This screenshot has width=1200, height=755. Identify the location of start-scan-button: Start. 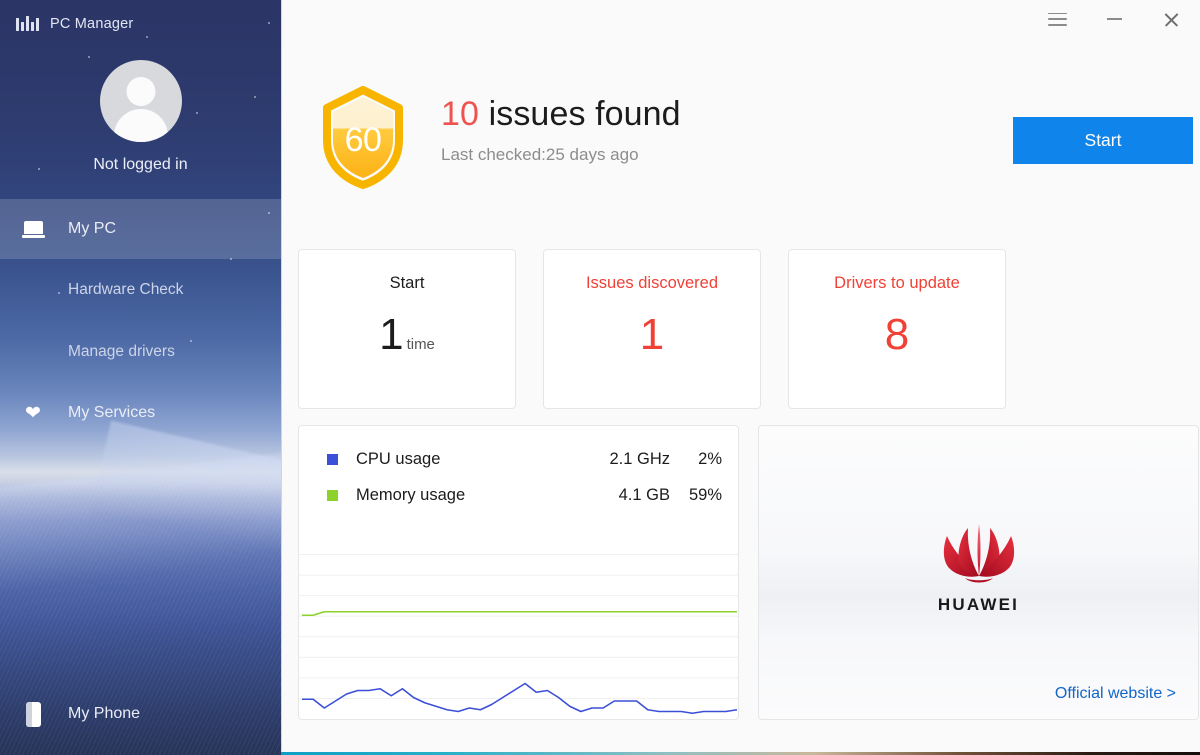
(1103, 140).